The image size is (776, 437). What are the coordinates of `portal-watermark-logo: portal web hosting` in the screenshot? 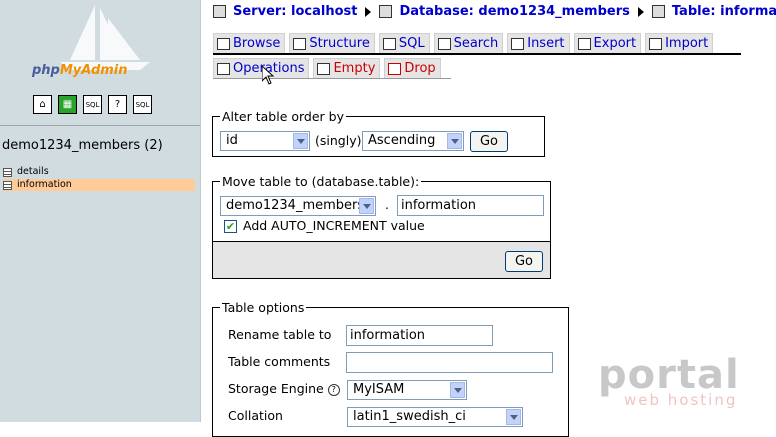 It's located at (669, 380).